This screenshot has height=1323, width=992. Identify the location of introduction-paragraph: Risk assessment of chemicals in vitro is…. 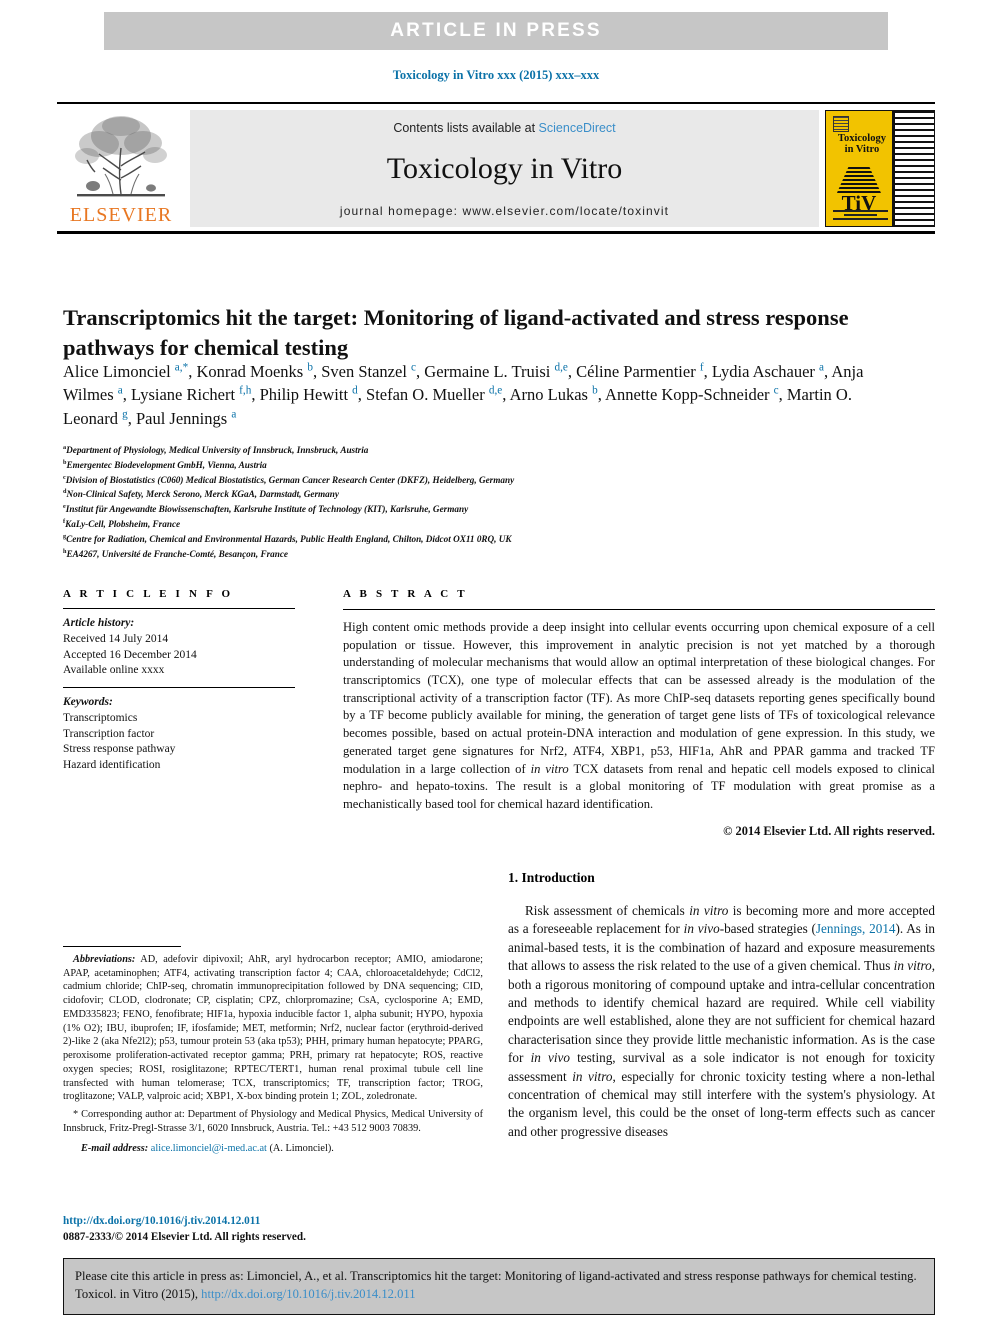
(722, 1021).